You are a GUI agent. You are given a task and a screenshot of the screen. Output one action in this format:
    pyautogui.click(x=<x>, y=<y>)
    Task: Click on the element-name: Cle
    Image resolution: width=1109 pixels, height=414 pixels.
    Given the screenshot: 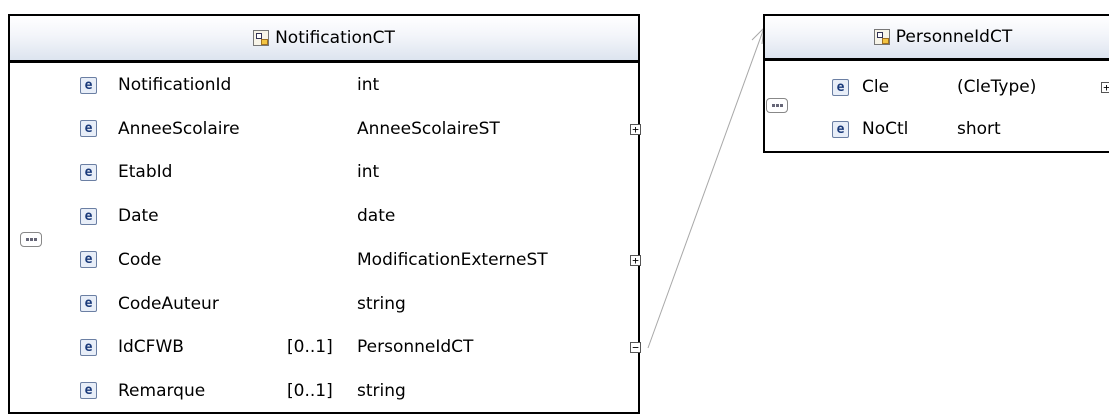 What is the action you would take?
    pyautogui.click(x=876, y=87)
    